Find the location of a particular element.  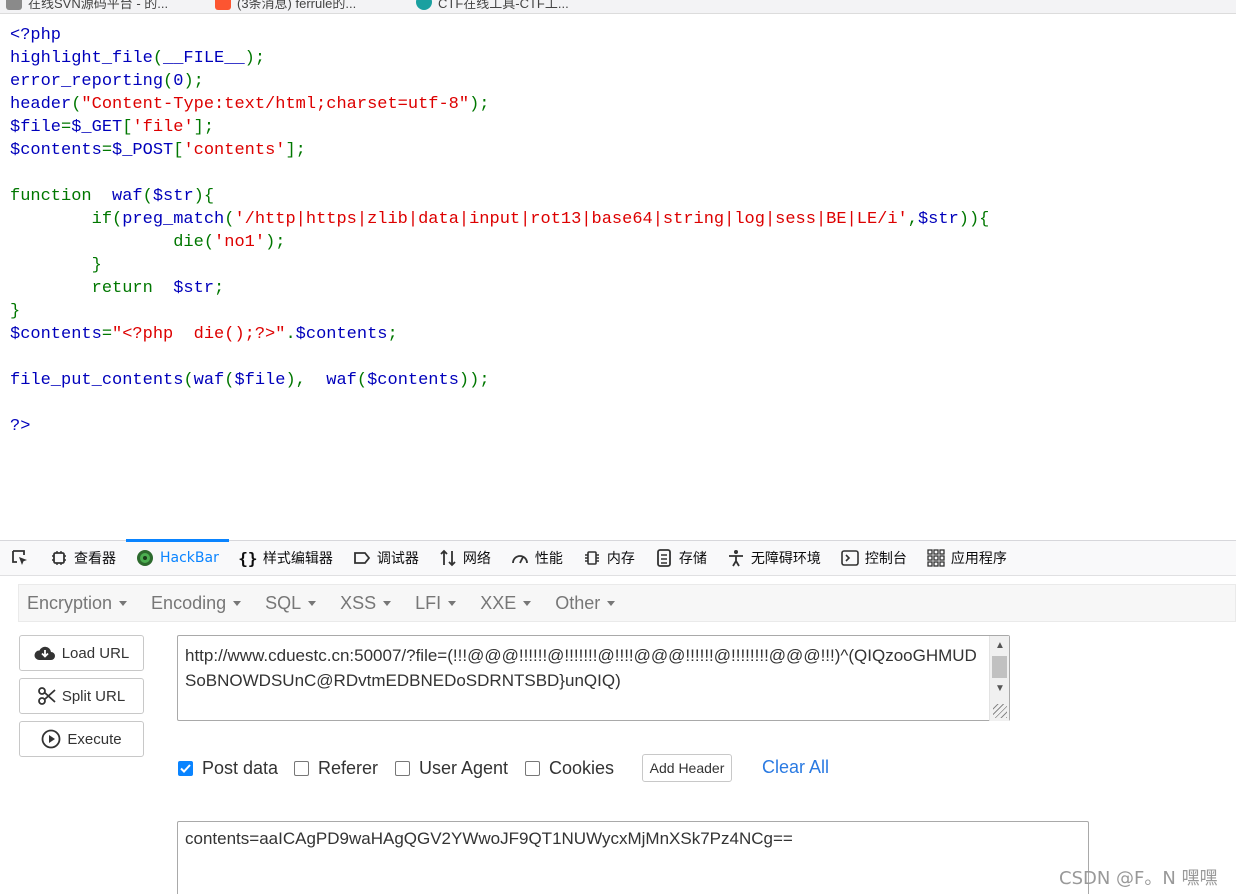

tab-debugger: 调试器 is located at coordinates (386, 558).